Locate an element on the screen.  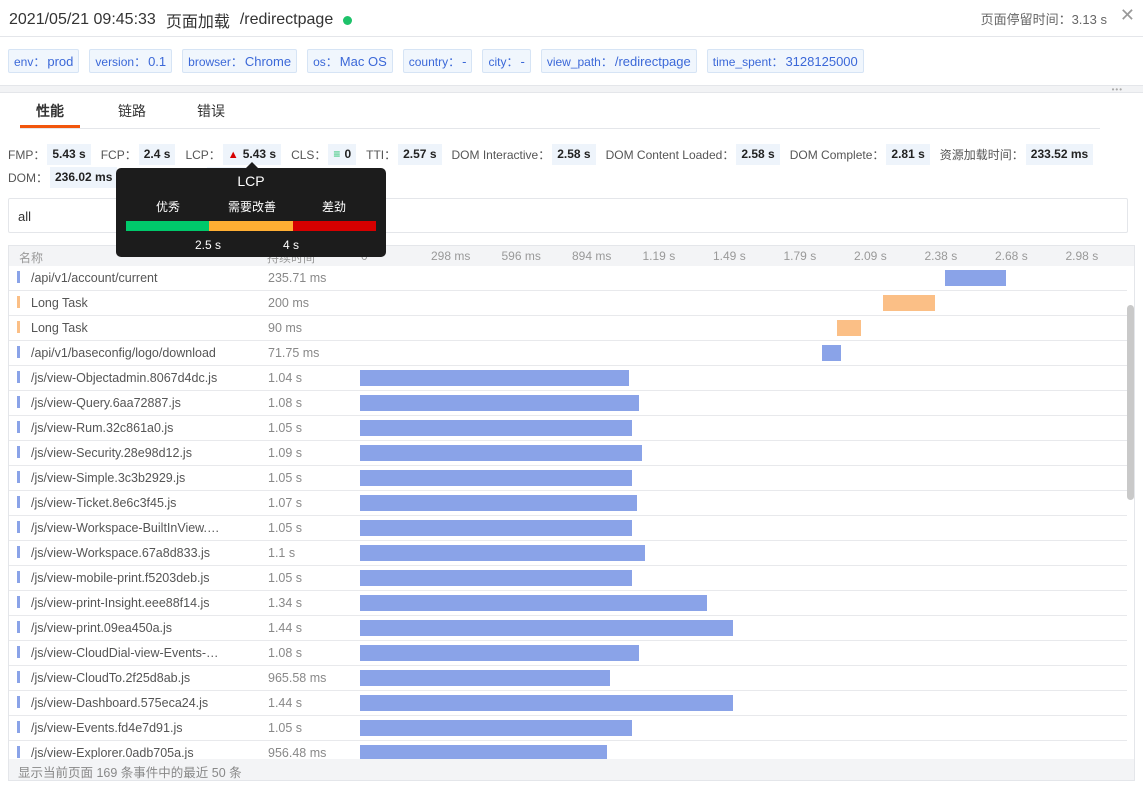
table-row: Long Task 90 ms is located at coordinates (568, 328).